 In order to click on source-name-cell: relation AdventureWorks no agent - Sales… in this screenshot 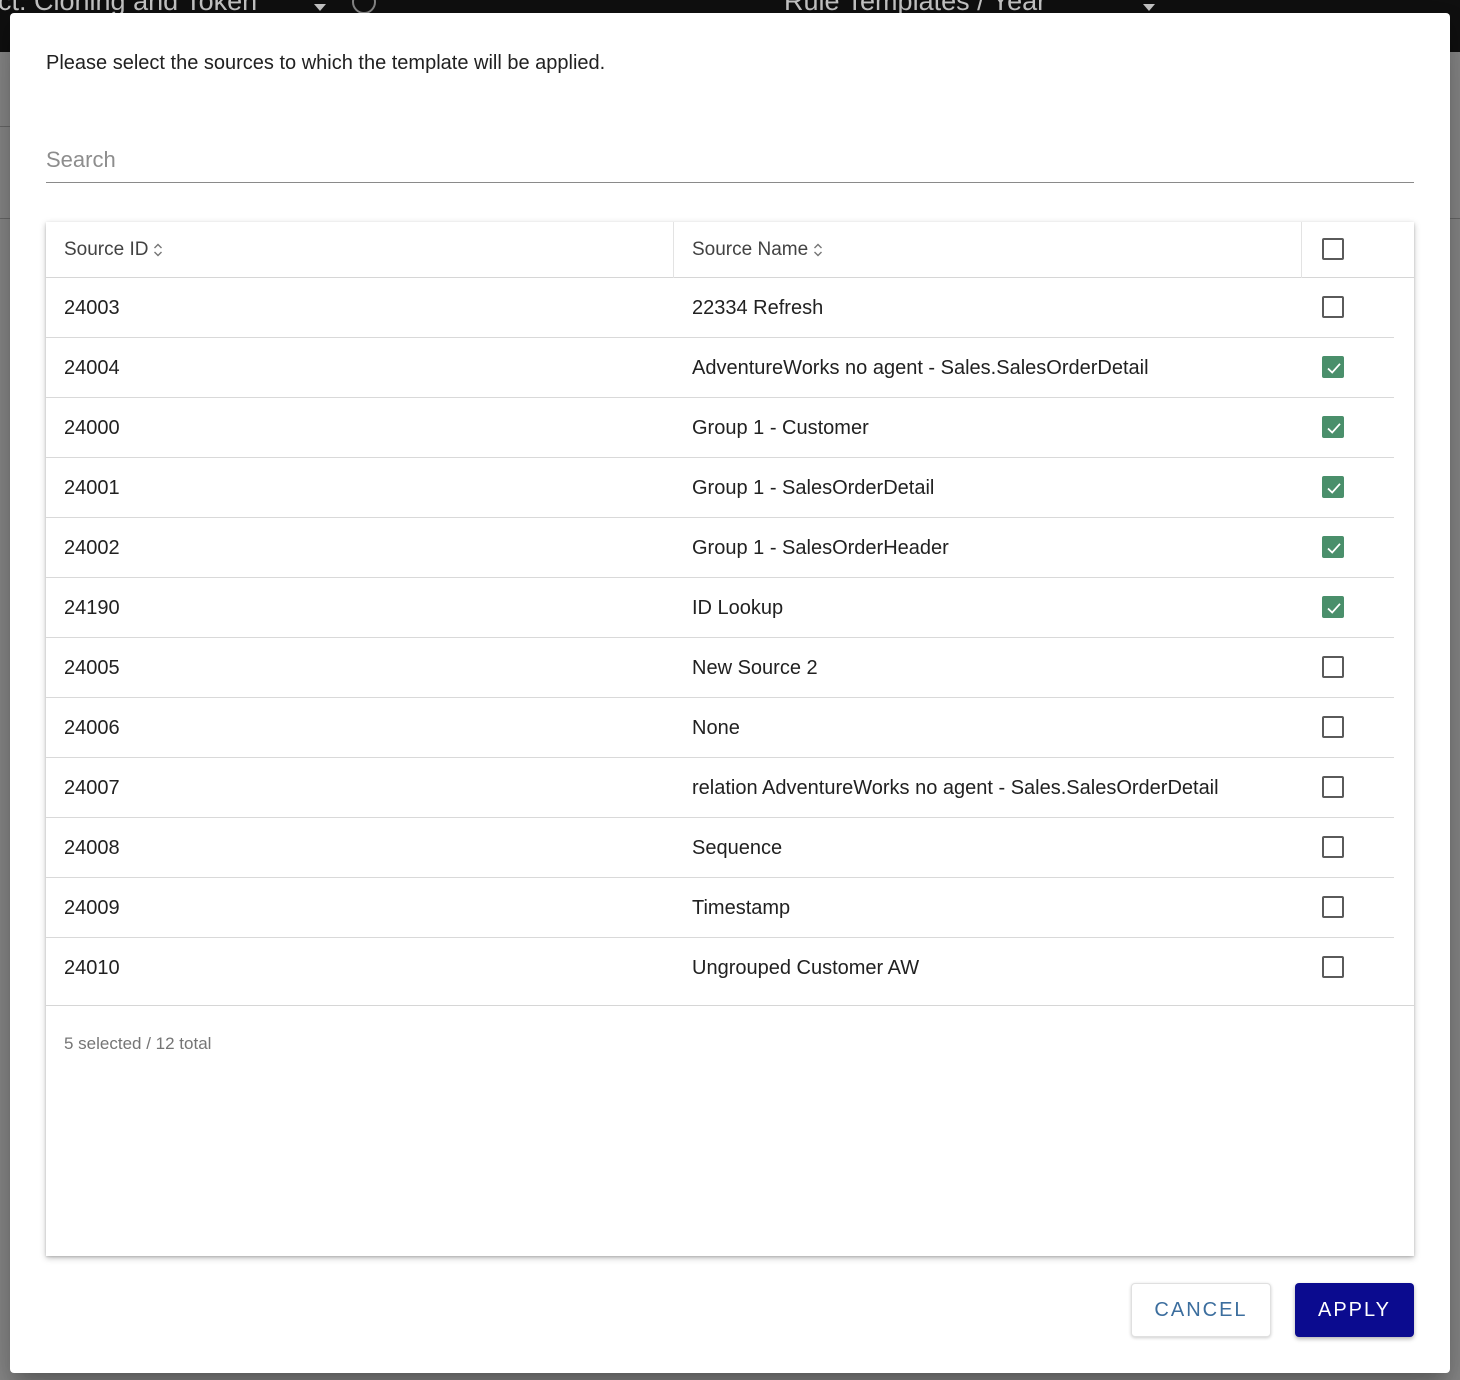, I will do `click(955, 787)`.